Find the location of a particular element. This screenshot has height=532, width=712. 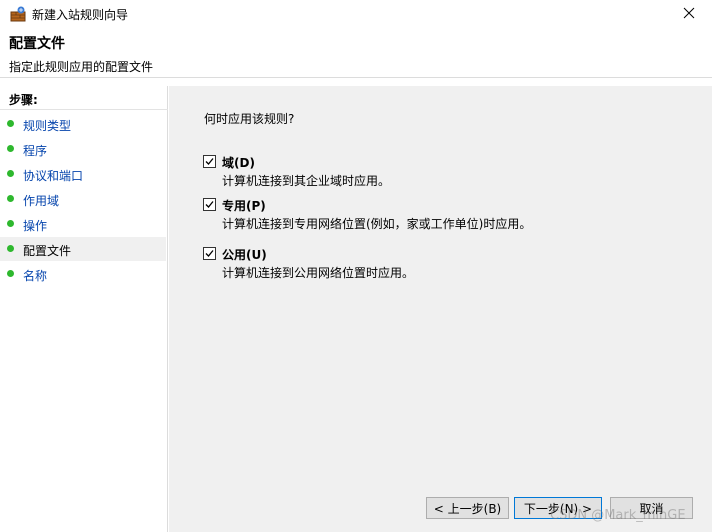

step-label: 作用域 is located at coordinates (41, 201).